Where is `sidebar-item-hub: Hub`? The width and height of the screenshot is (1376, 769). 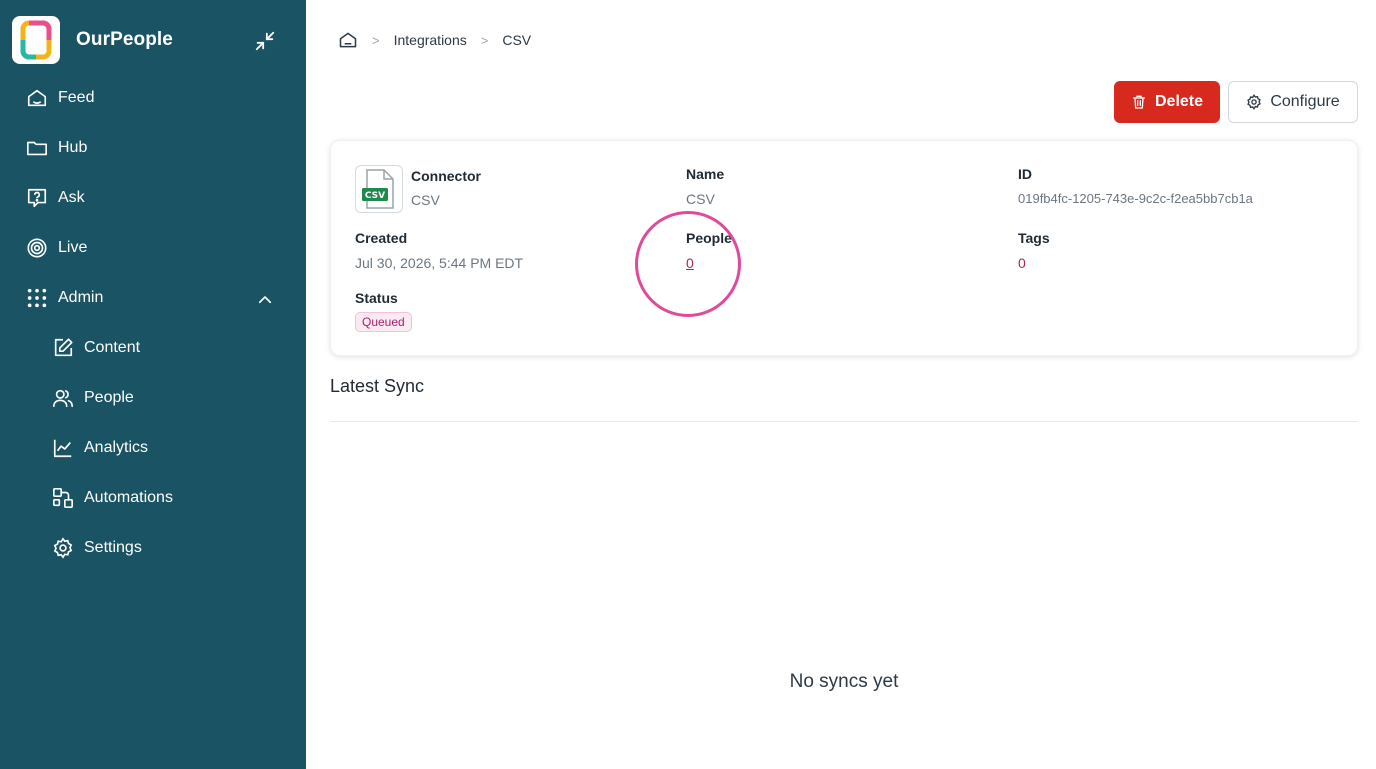
sidebar-item-hub: Hub is located at coordinates (56, 148).